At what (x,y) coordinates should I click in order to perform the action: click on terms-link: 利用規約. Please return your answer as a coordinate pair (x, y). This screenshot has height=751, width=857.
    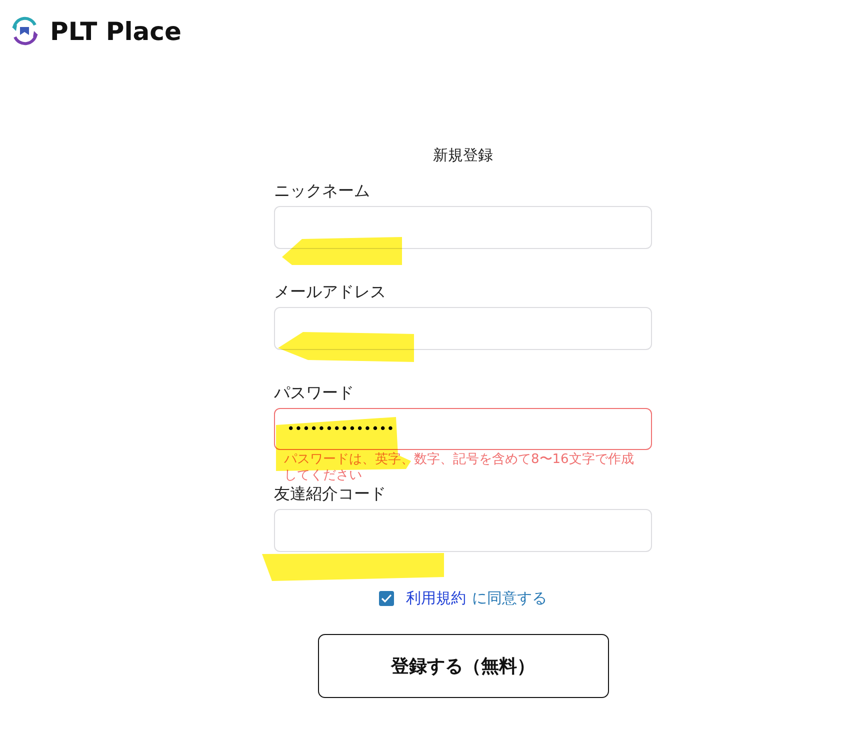
    Looking at the image, I should click on (436, 598).